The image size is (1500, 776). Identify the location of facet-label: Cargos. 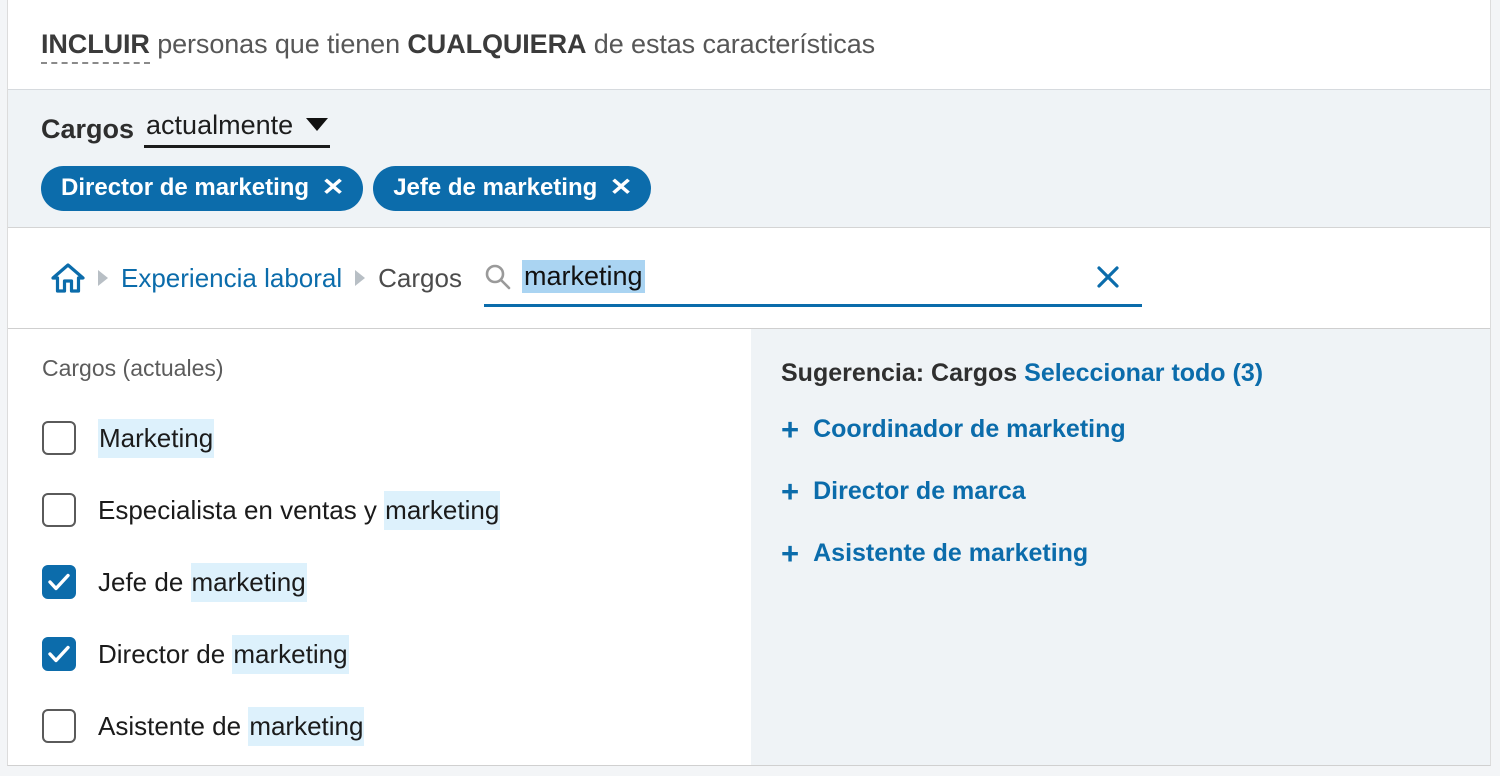
(88, 129).